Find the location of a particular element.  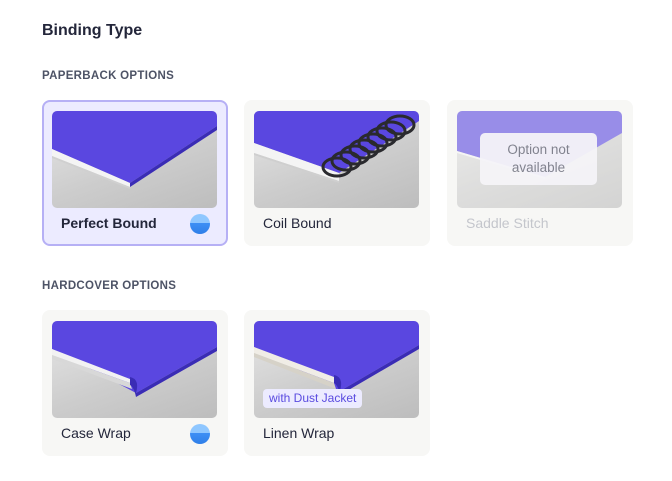

paperback-section-label: PAPERBACK OPTIONS is located at coordinates (108, 76).